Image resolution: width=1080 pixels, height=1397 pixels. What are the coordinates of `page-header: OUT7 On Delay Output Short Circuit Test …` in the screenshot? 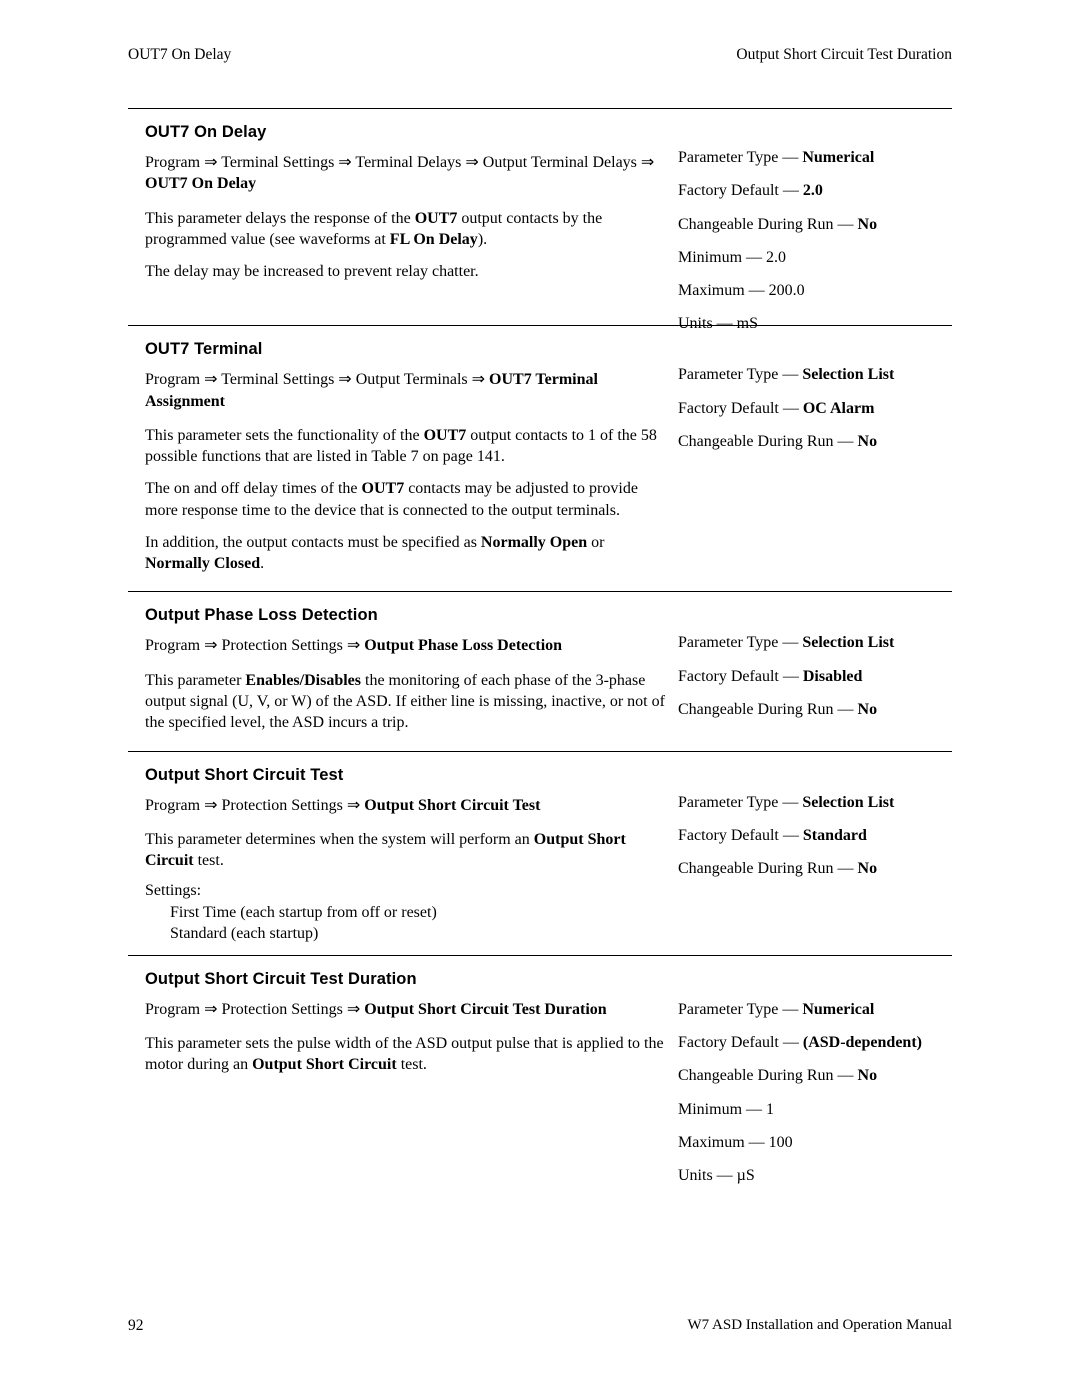 It's located at (540, 55).